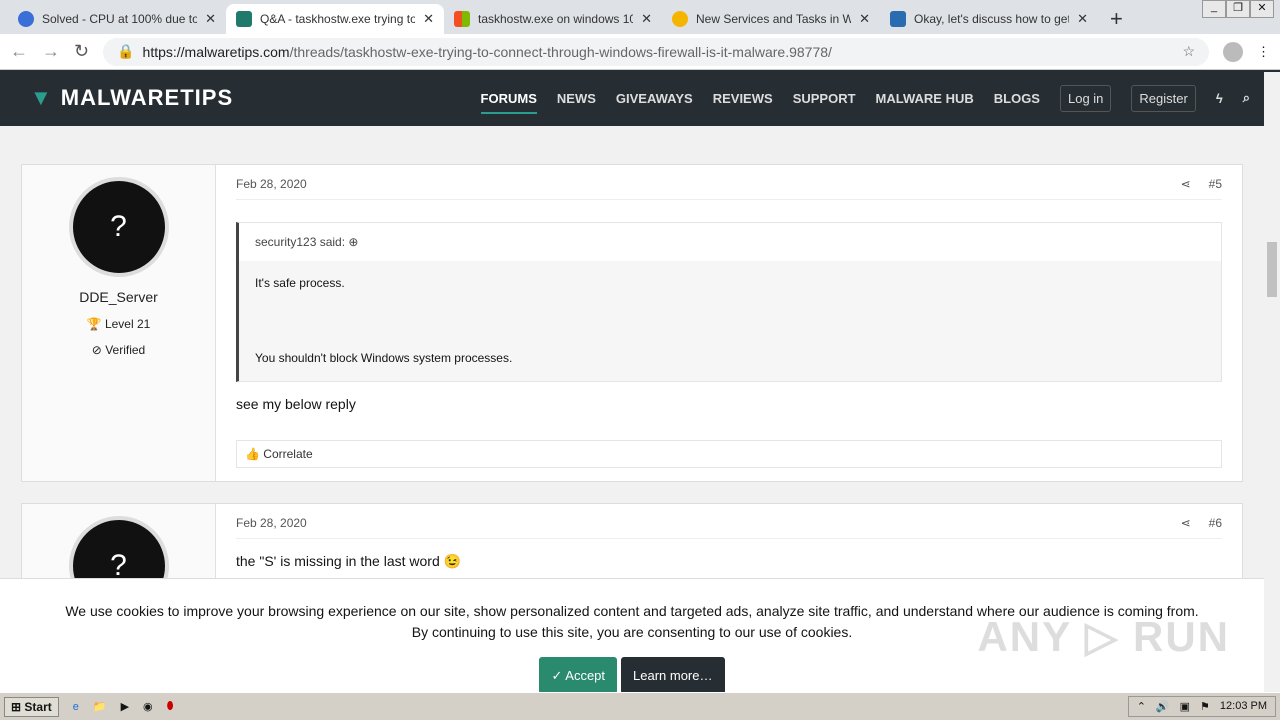 This screenshot has width=1280, height=720. I want to click on whats-new-icon: ϟ, so click(1219, 98).